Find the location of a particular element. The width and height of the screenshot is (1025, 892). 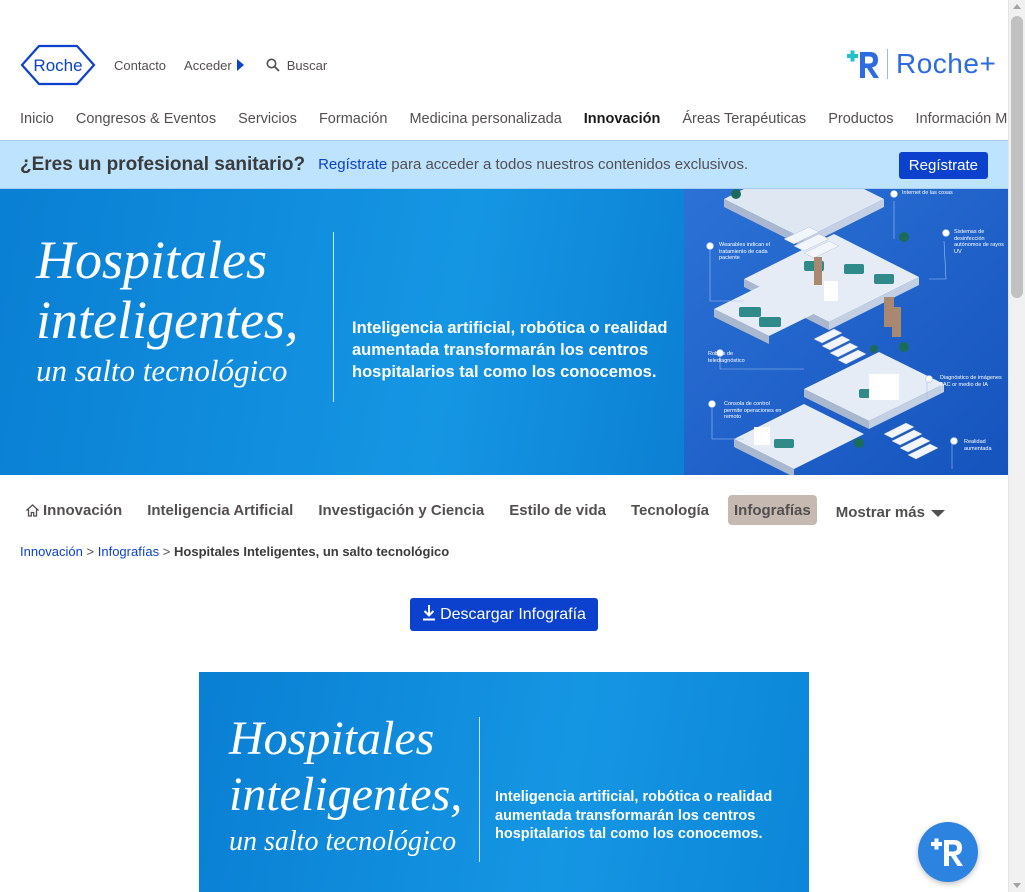

tab-mostrar-mas: Mostrar más is located at coordinates (890, 512).